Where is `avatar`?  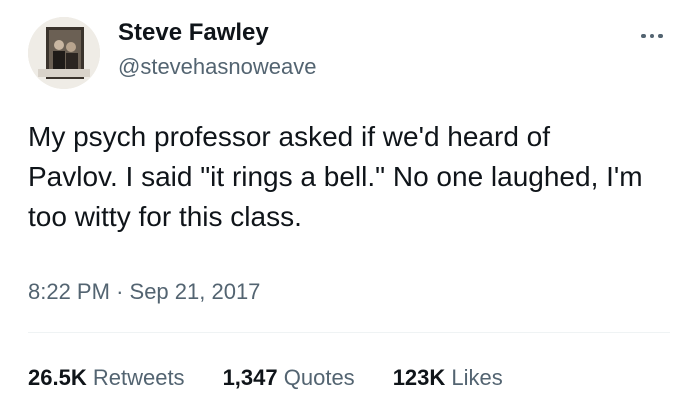
avatar is located at coordinates (64, 53).